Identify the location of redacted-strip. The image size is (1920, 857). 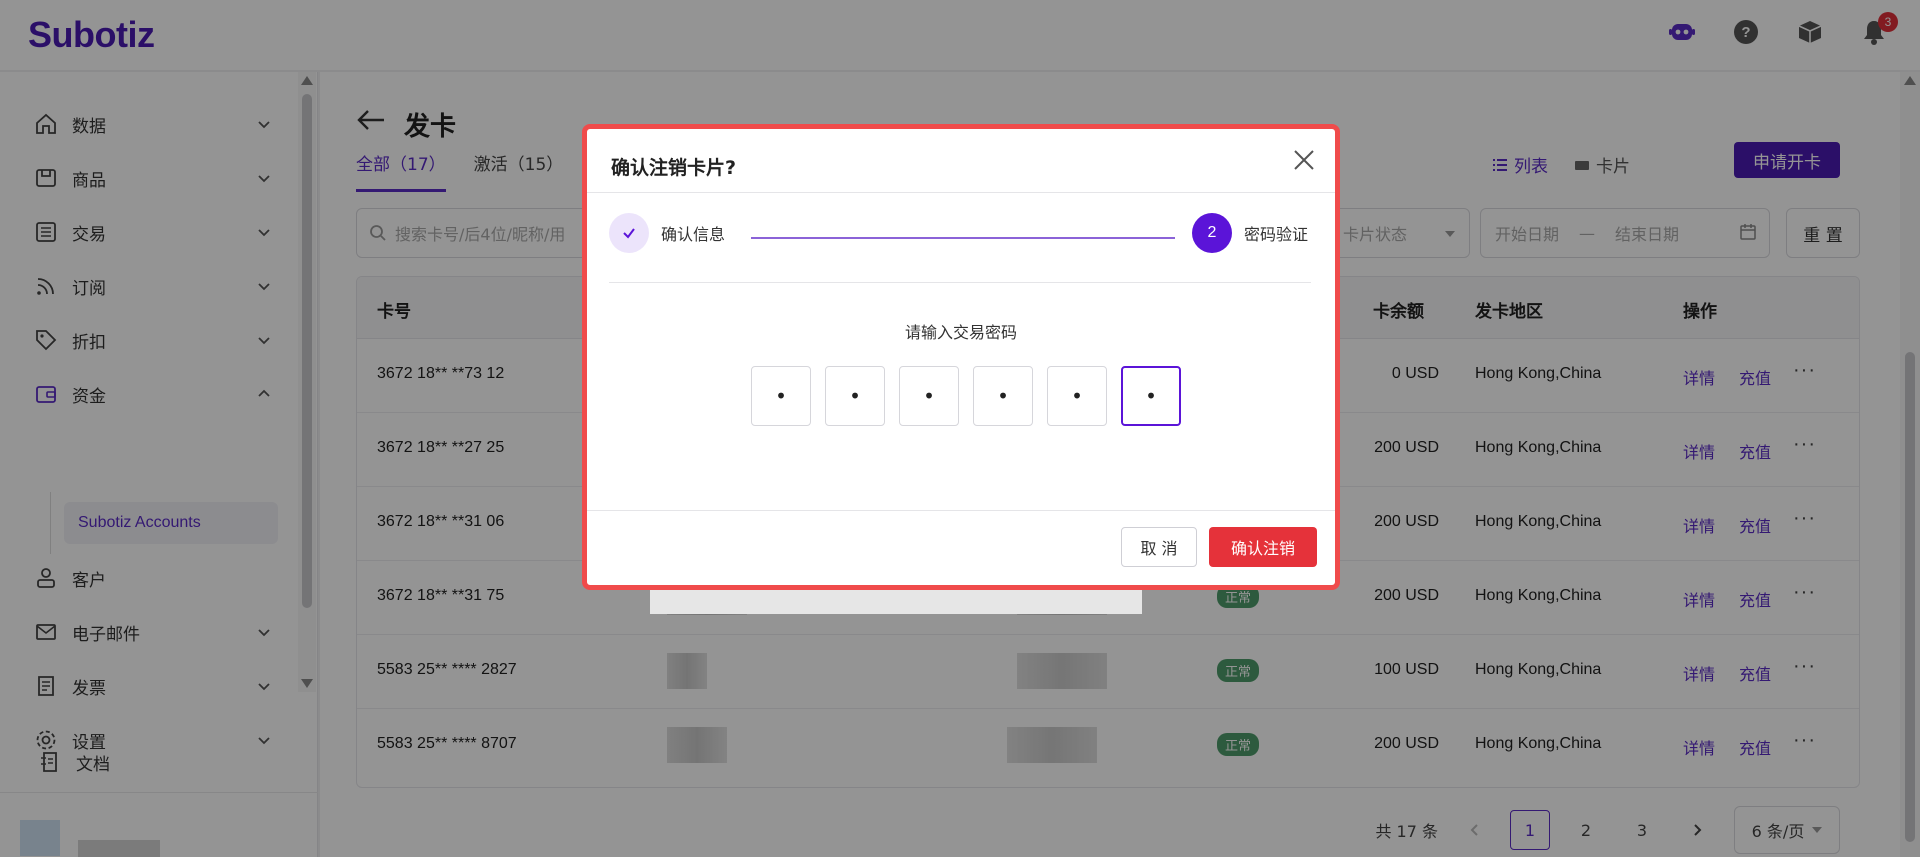
(896, 602).